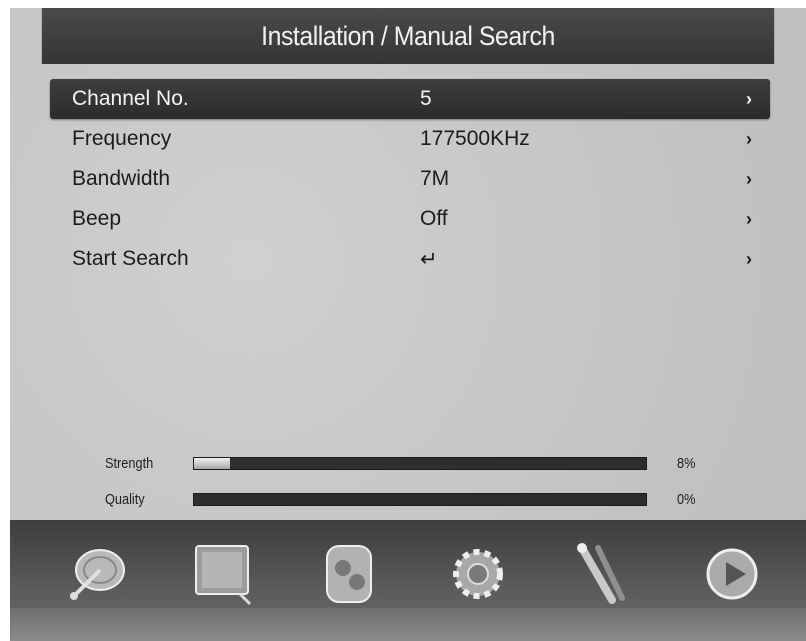 This screenshot has width=806, height=641. Describe the element at coordinates (429, 259) in the screenshot. I see `enter-icon: ↵` at that location.